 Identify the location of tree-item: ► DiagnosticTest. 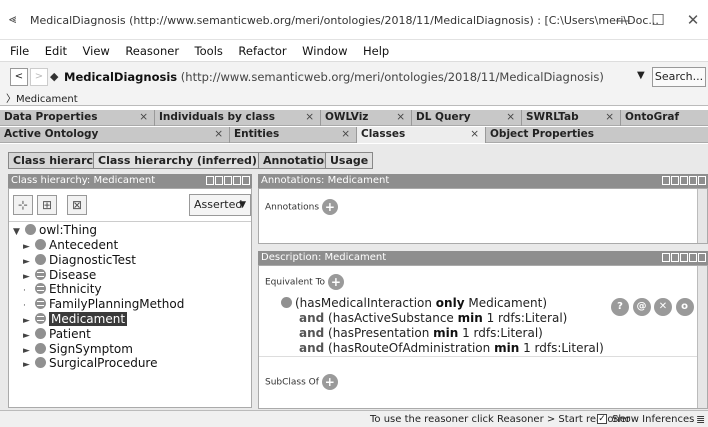
(79, 260).